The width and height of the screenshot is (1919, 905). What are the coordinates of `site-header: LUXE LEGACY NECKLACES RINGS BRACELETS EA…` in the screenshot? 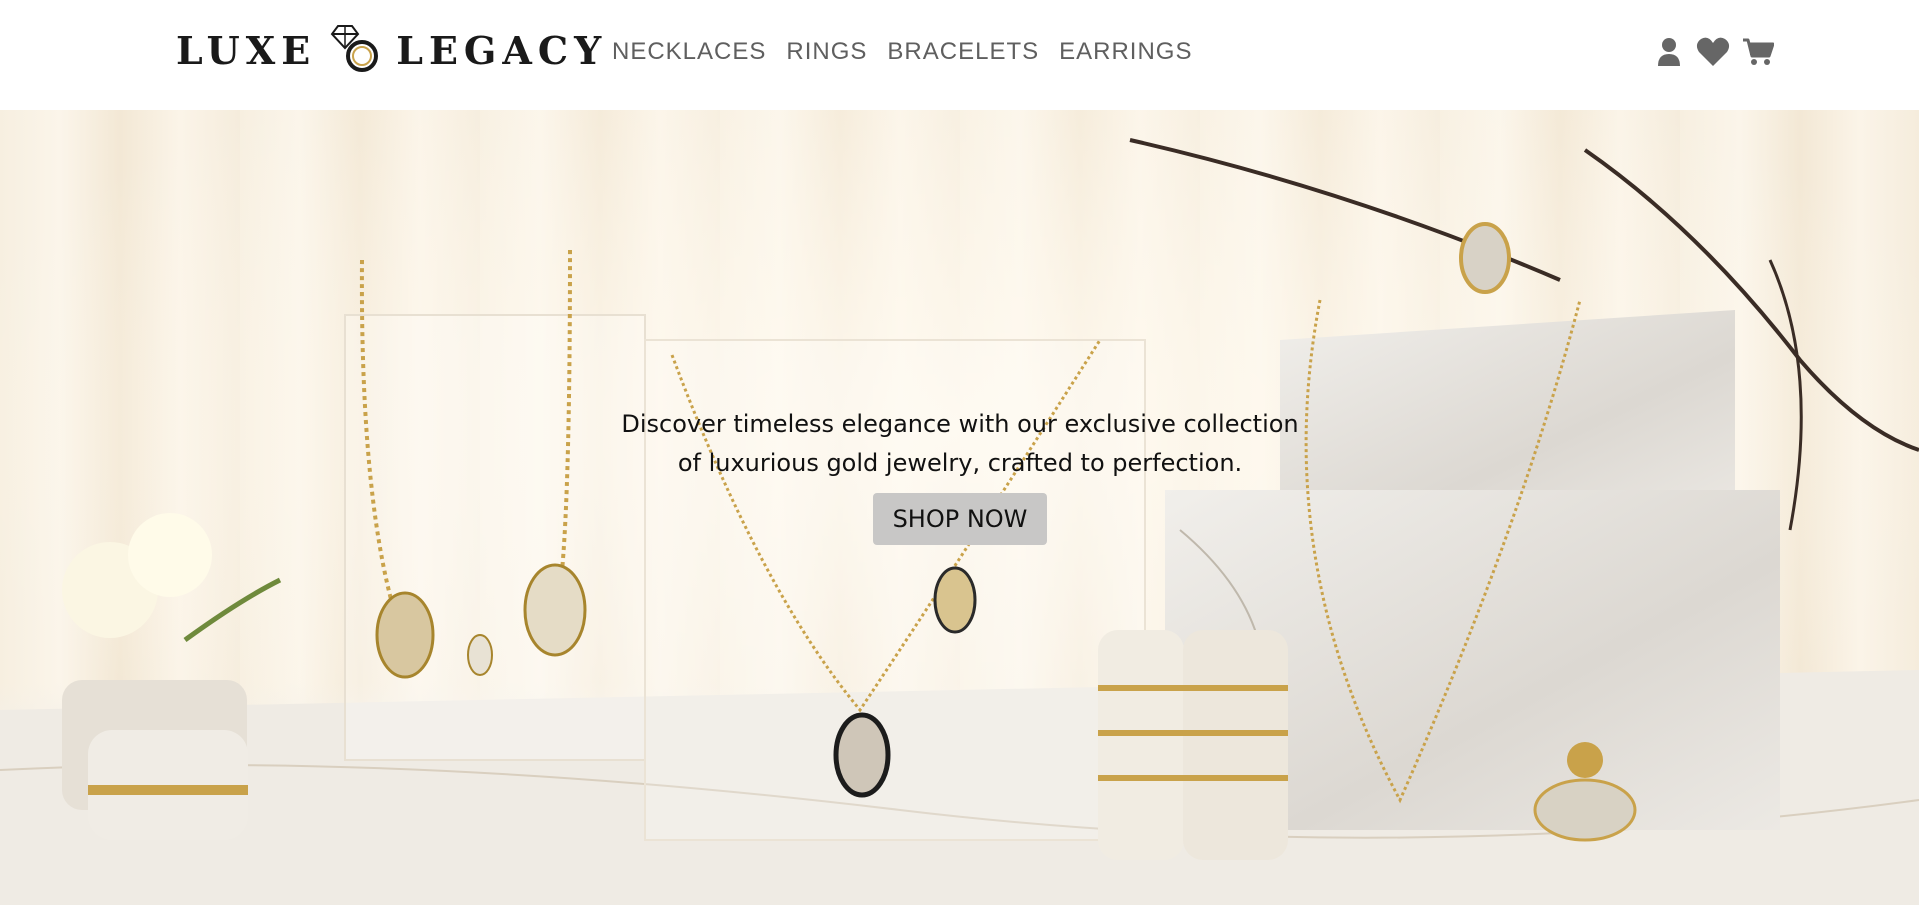 It's located at (959, 55).